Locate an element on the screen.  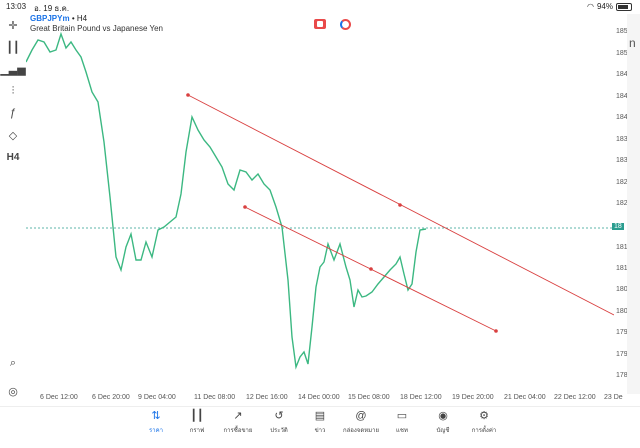
tab-chat: ▭ แชท is located at coordinates (402, 422).